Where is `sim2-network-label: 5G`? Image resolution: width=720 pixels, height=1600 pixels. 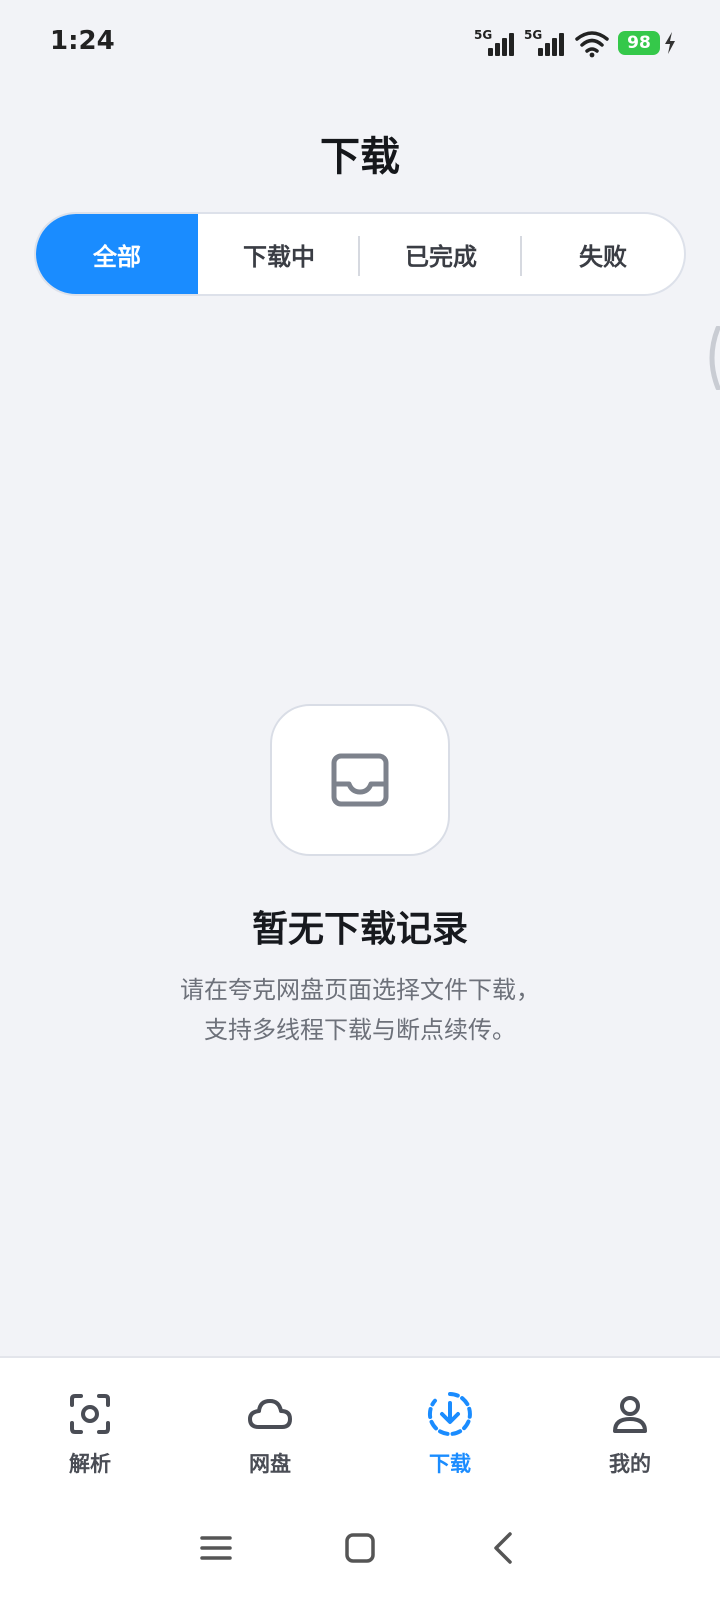 sim2-network-label: 5G is located at coordinates (533, 35).